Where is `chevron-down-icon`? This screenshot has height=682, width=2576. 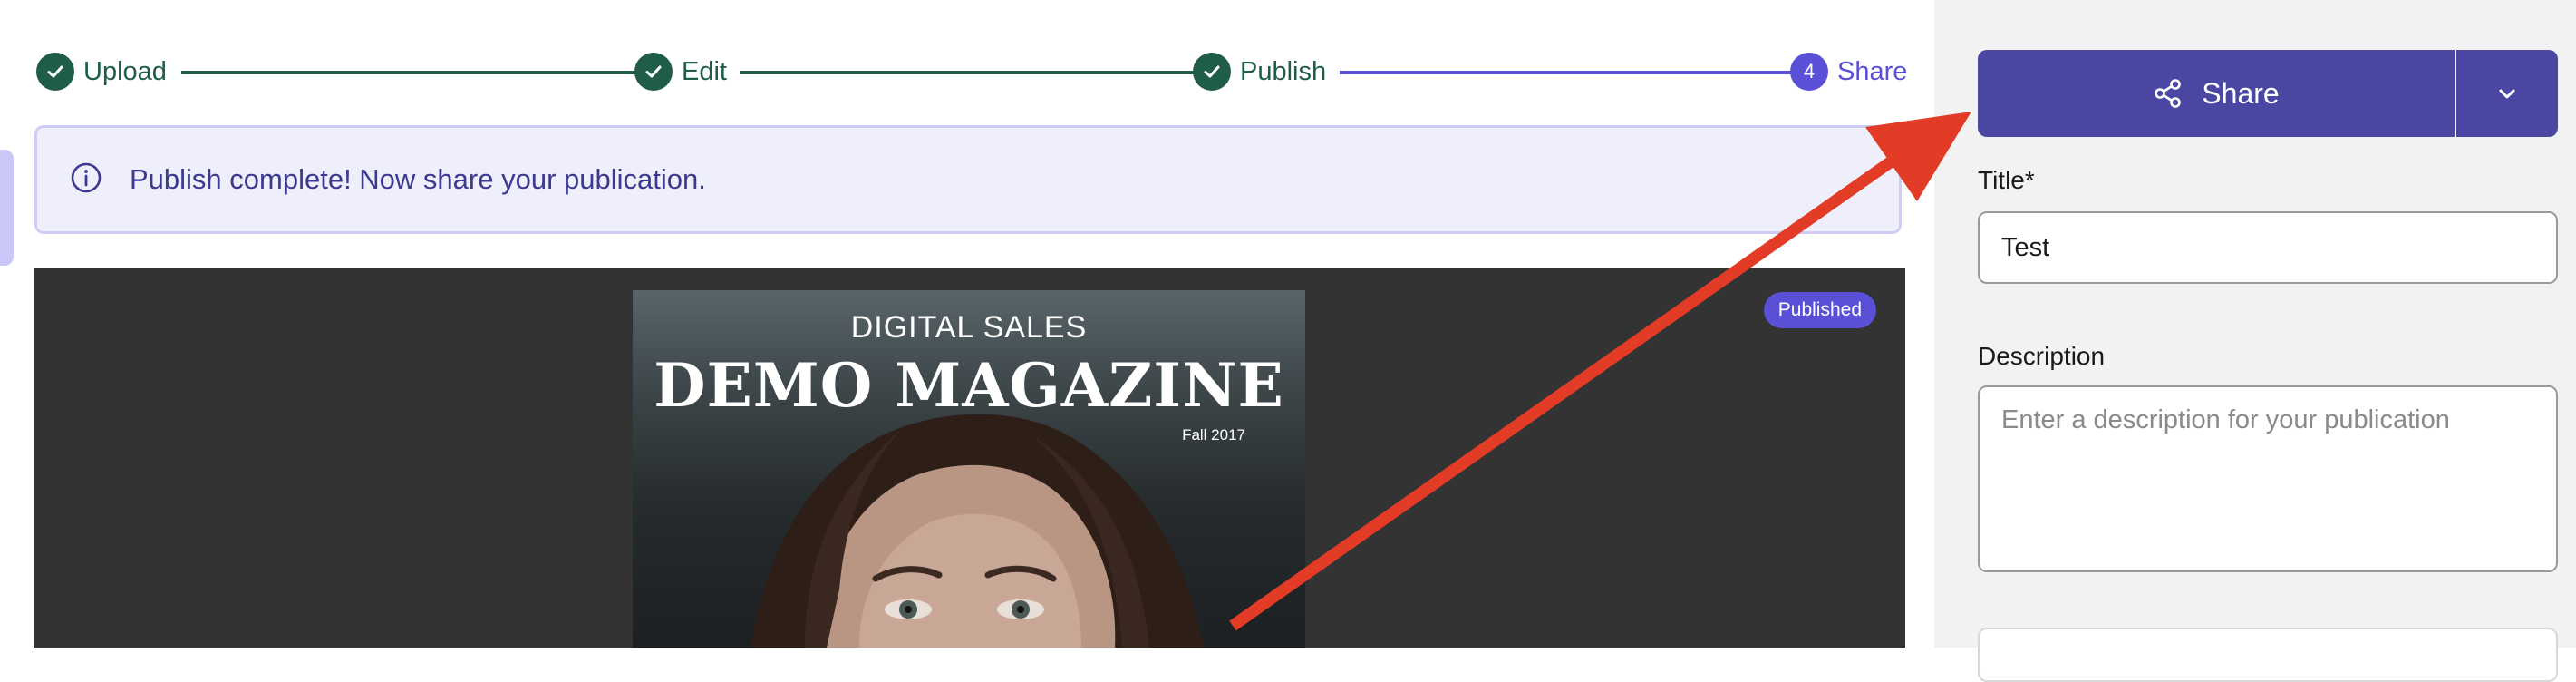
chevron-down-icon is located at coordinates (2507, 94).